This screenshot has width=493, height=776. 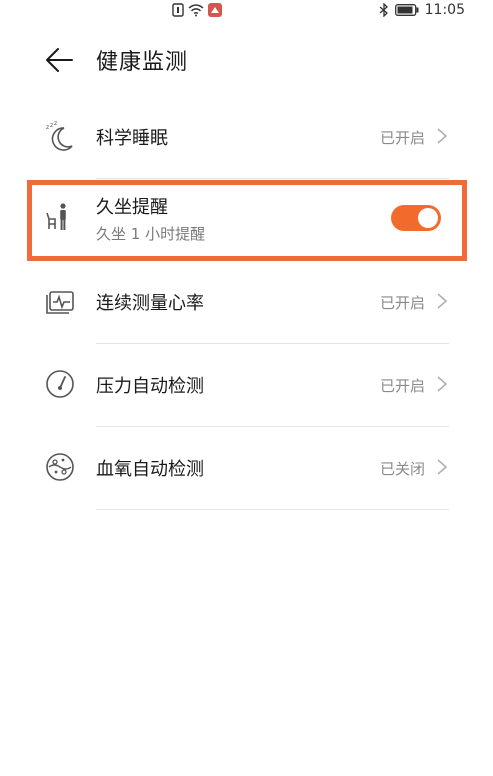 What do you see at coordinates (142, 62) in the screenshot?
I see `page-title: 健康监测` at bounding box center [142, 62].